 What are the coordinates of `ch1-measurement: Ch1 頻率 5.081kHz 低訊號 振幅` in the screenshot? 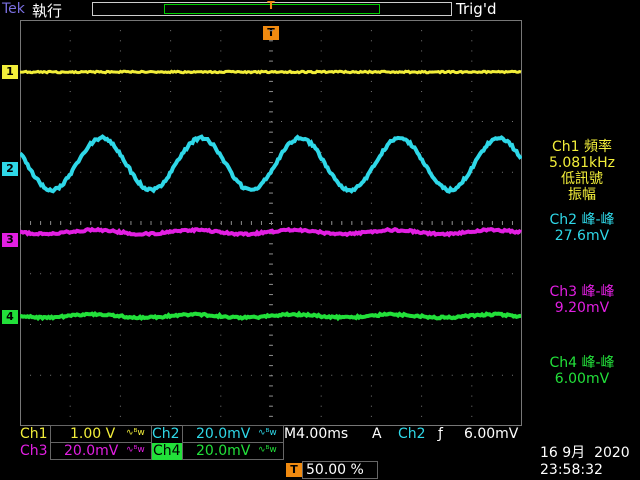 It's located at (582, 171).